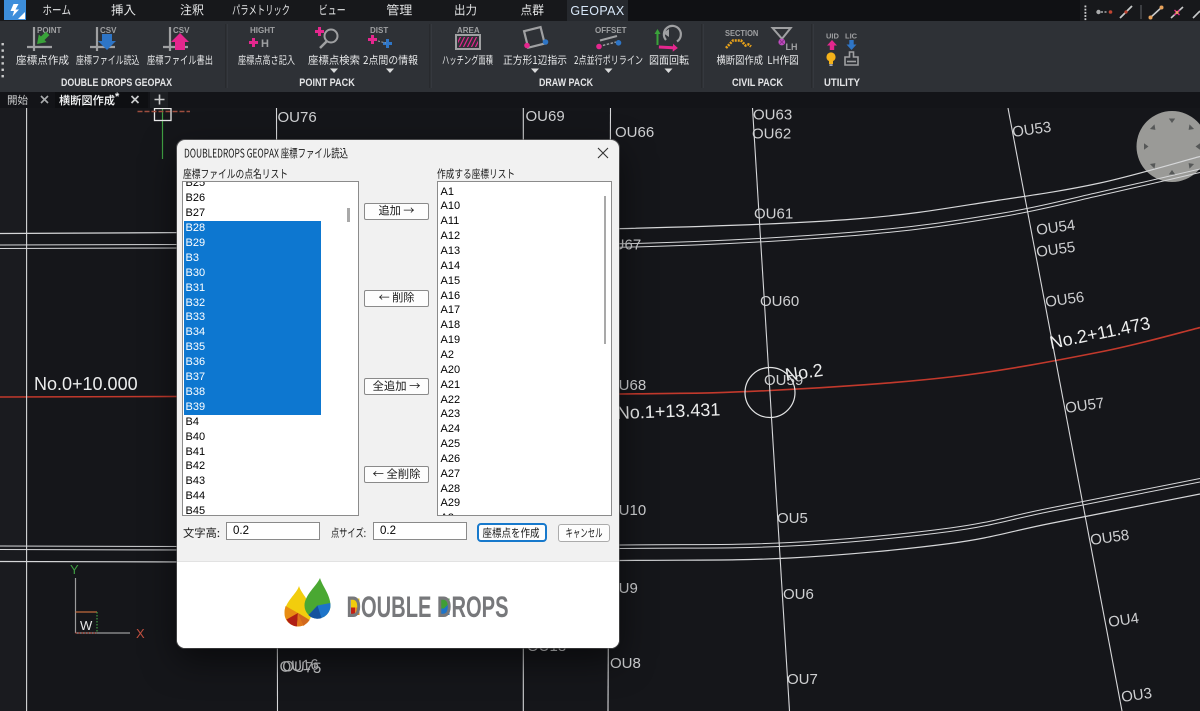 Image resolution: width=1200 pixels, height=711 pixels. I want to click on svg-text: SECTION, so click(741, 34).